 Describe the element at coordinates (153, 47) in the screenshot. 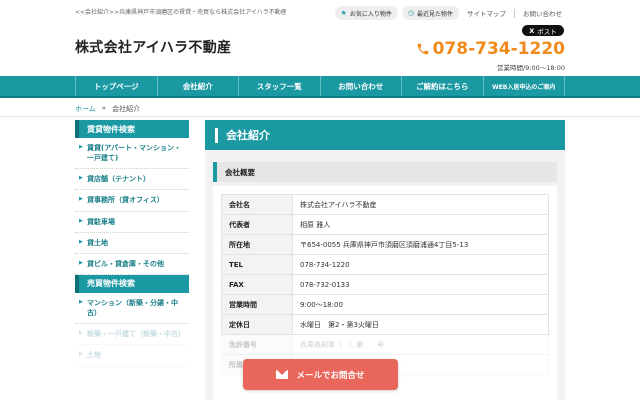

I see `site-logo: 株式会社アイハラ不動産` at that location.